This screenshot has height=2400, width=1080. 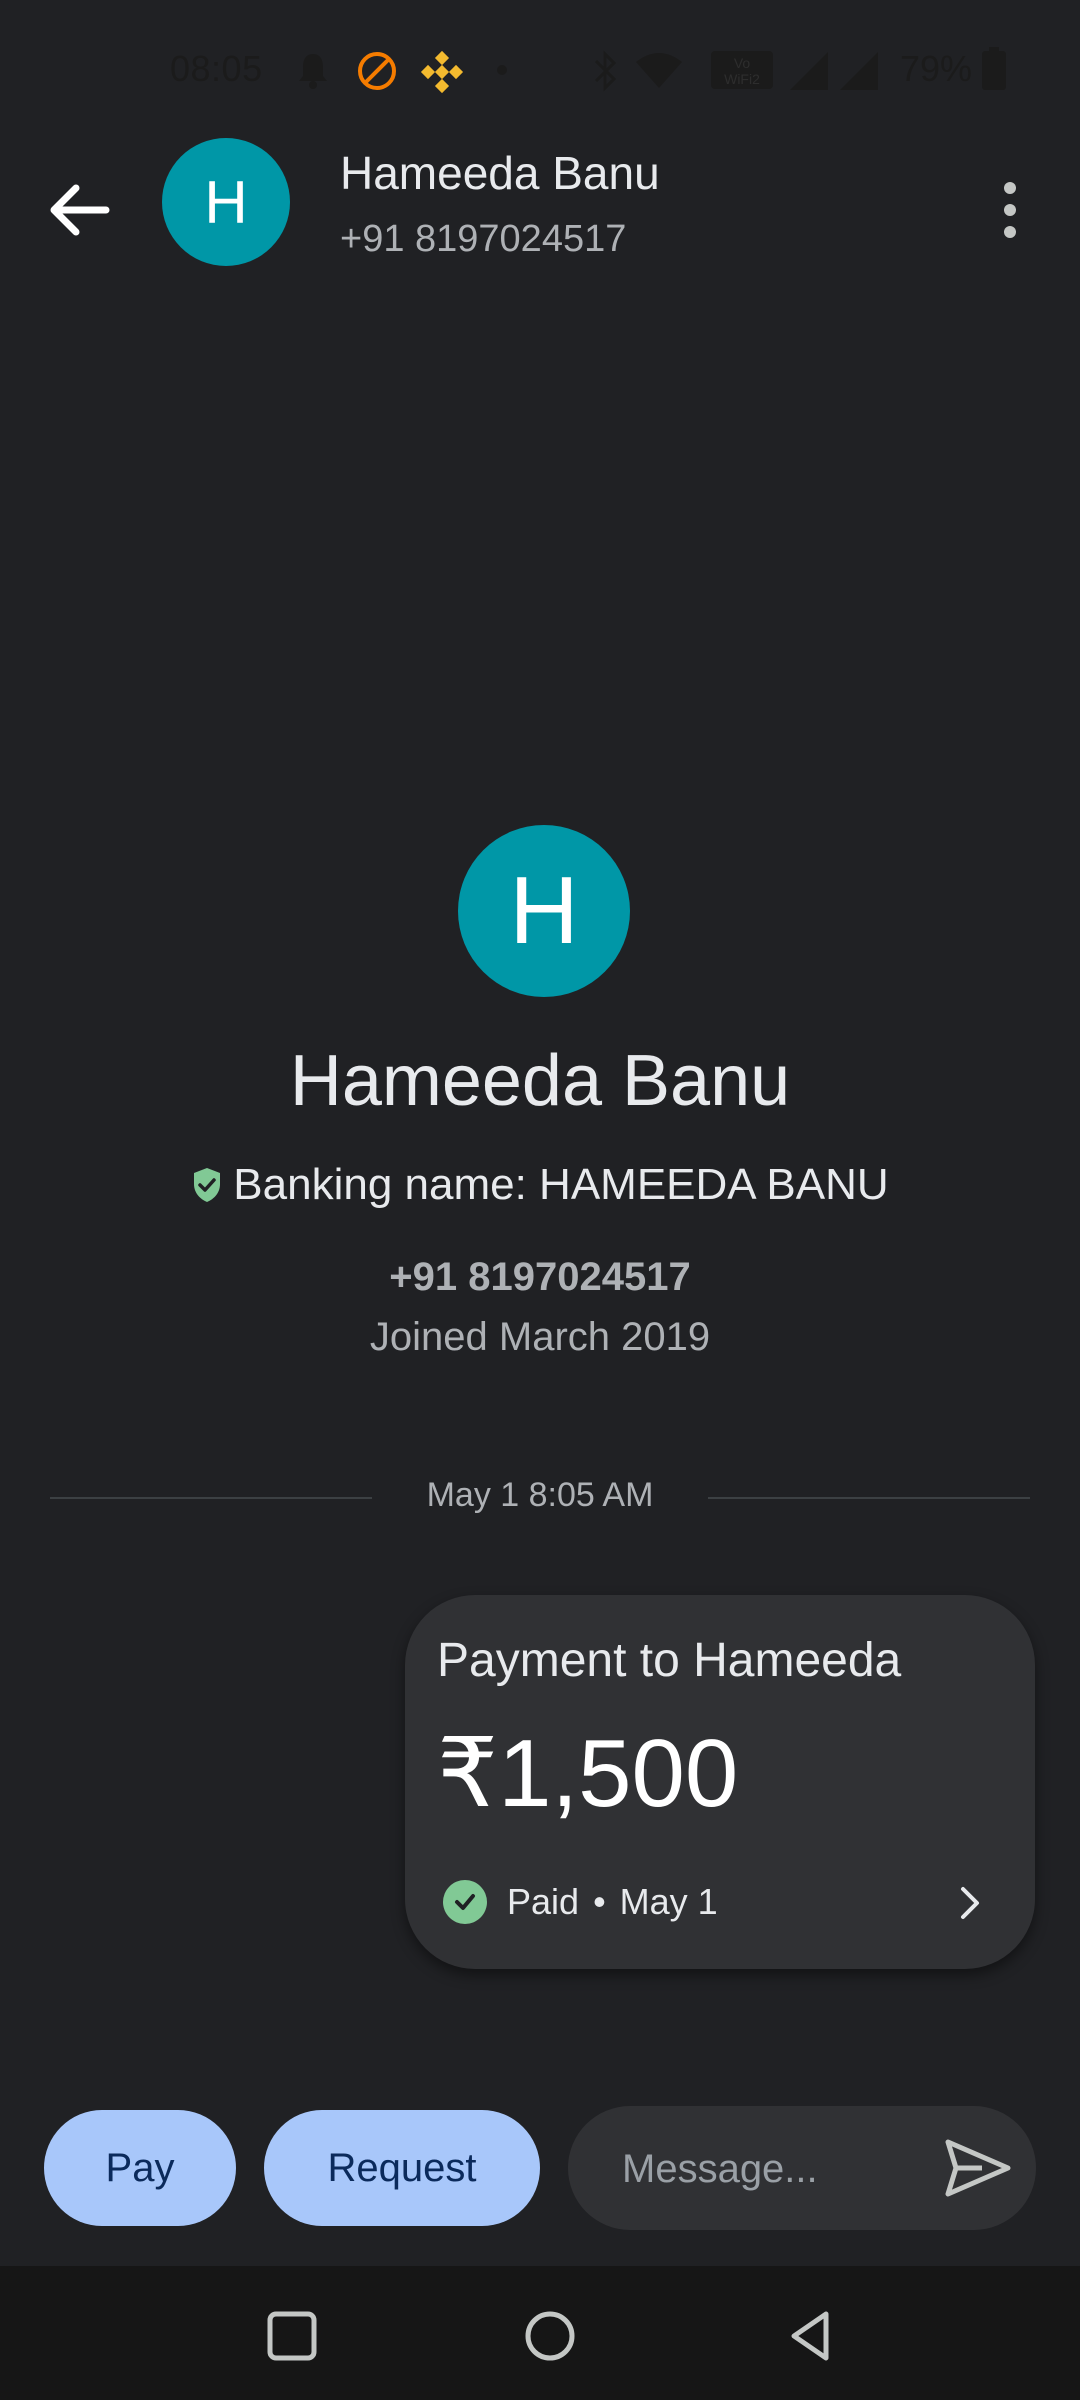 I want to click on payment-date: May 1, so click(x=668, y=1901).